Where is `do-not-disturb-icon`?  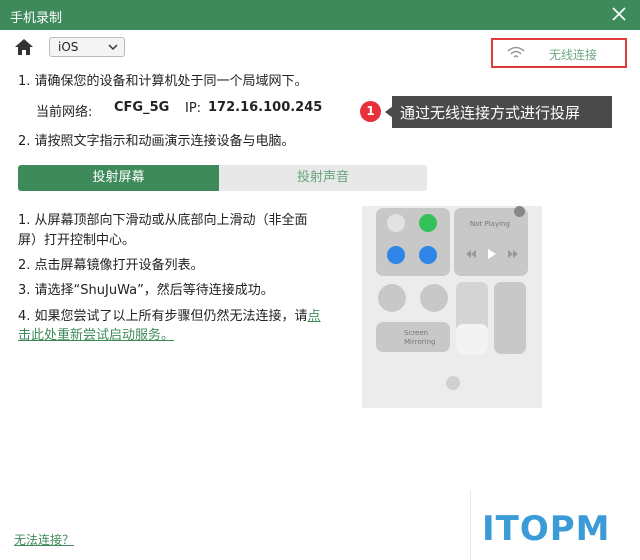
do-not-disturb-icon is located at coordinates (434, 298).